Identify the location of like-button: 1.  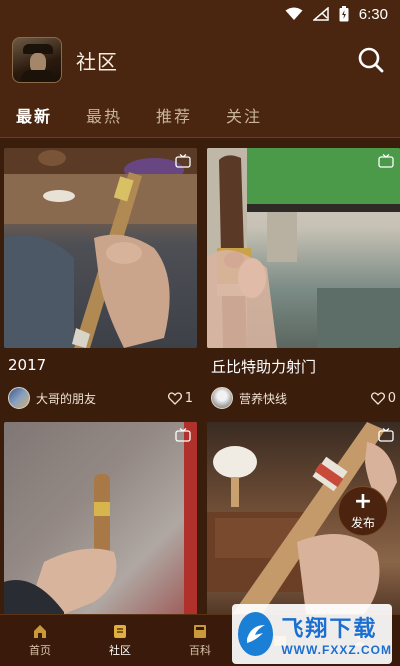
(180, 398).